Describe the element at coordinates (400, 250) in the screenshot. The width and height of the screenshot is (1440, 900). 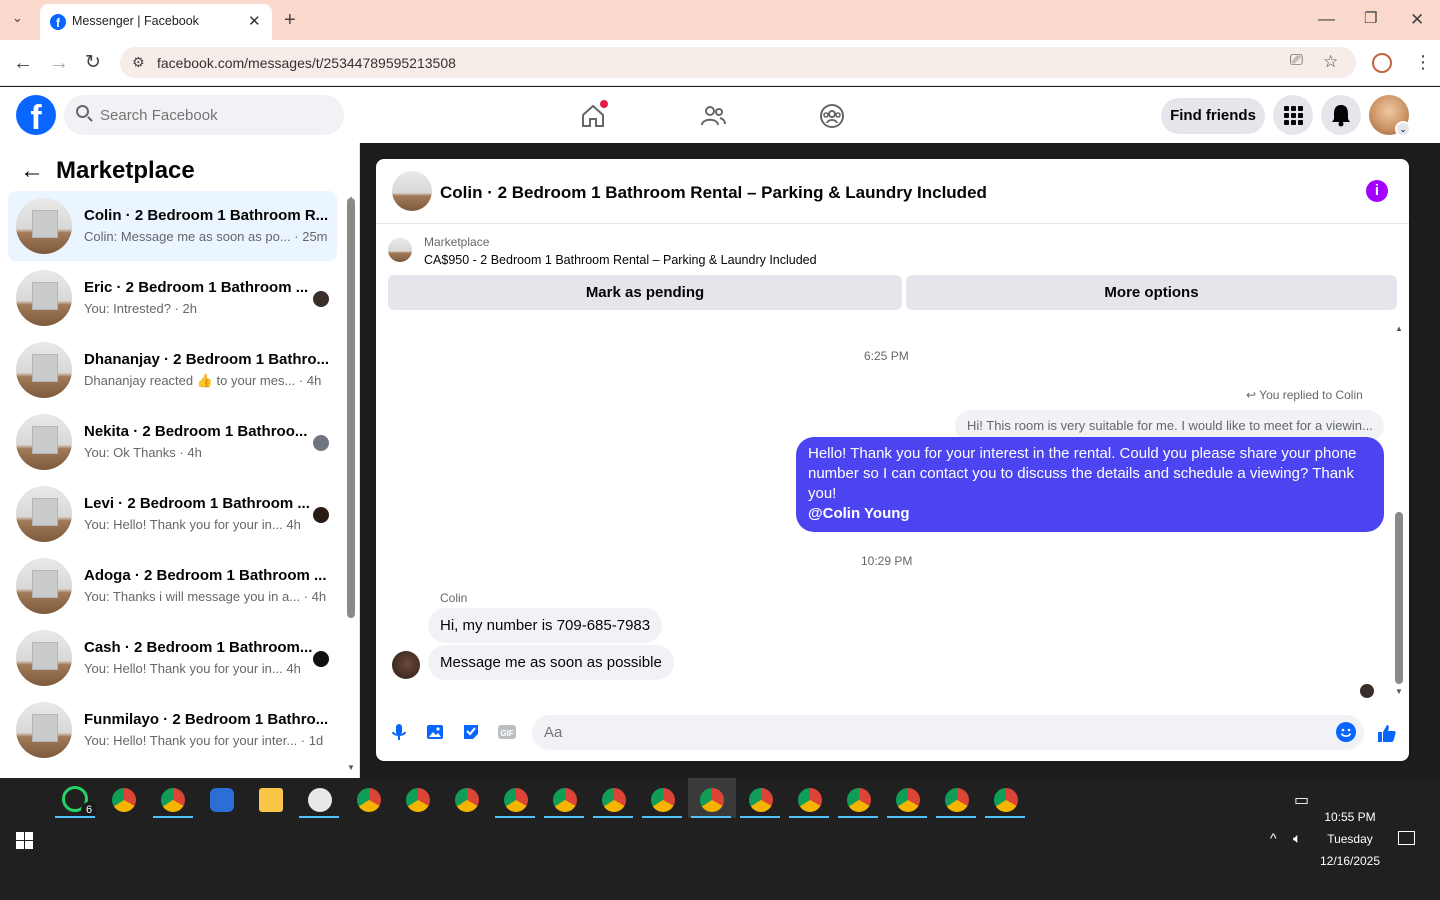
I see `listing-card-thumbnail` at that location.